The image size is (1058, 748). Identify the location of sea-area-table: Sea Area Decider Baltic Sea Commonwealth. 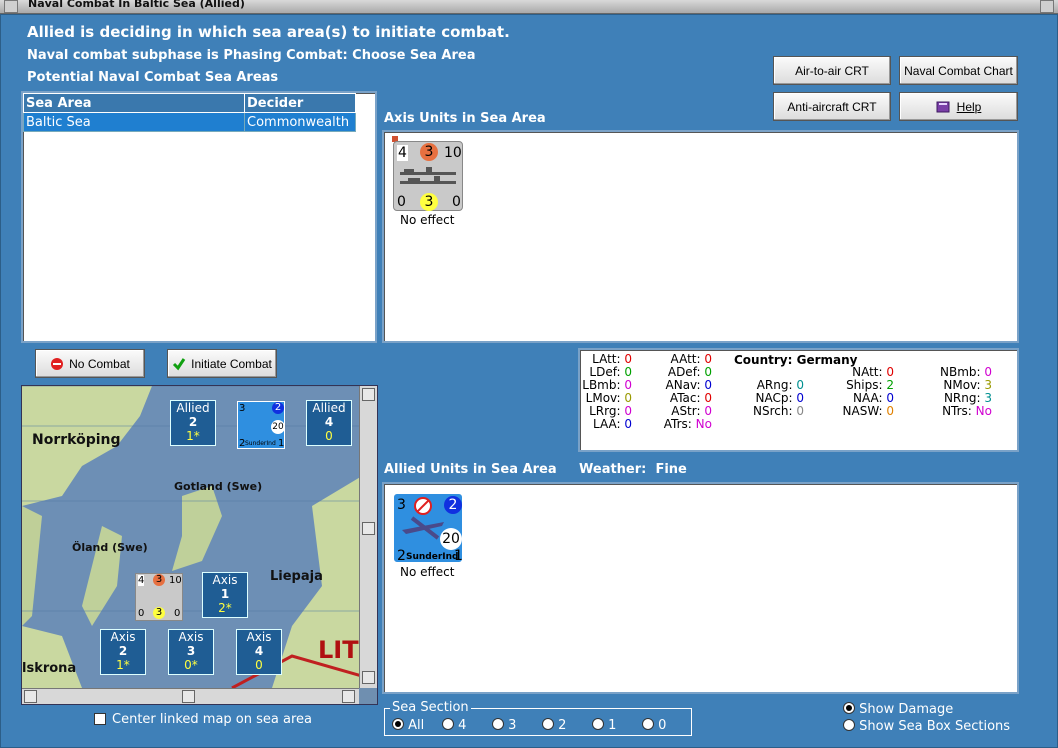
(189, 112).